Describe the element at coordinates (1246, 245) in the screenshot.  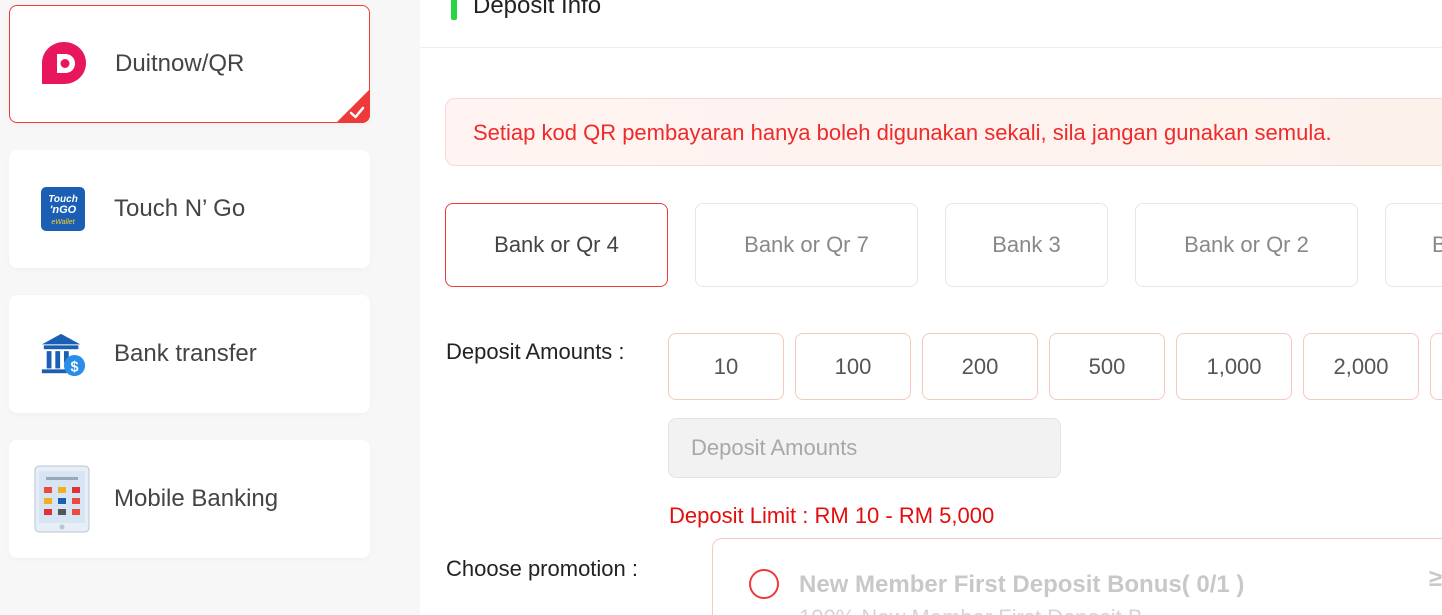
I see `bank-tab-4: Bank or Qr 2` at that location.